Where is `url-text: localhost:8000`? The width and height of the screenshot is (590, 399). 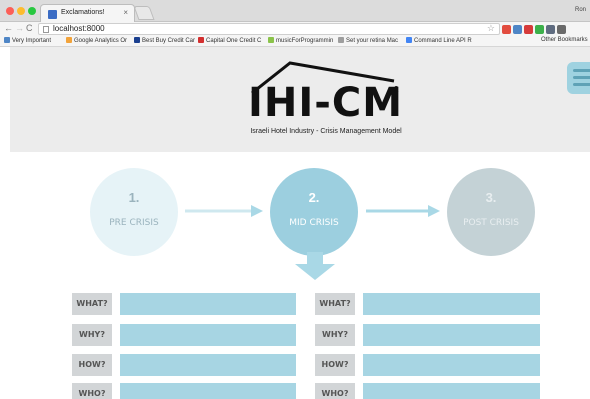 url-text: localhost:8000 is located at coordinates (79, 28).